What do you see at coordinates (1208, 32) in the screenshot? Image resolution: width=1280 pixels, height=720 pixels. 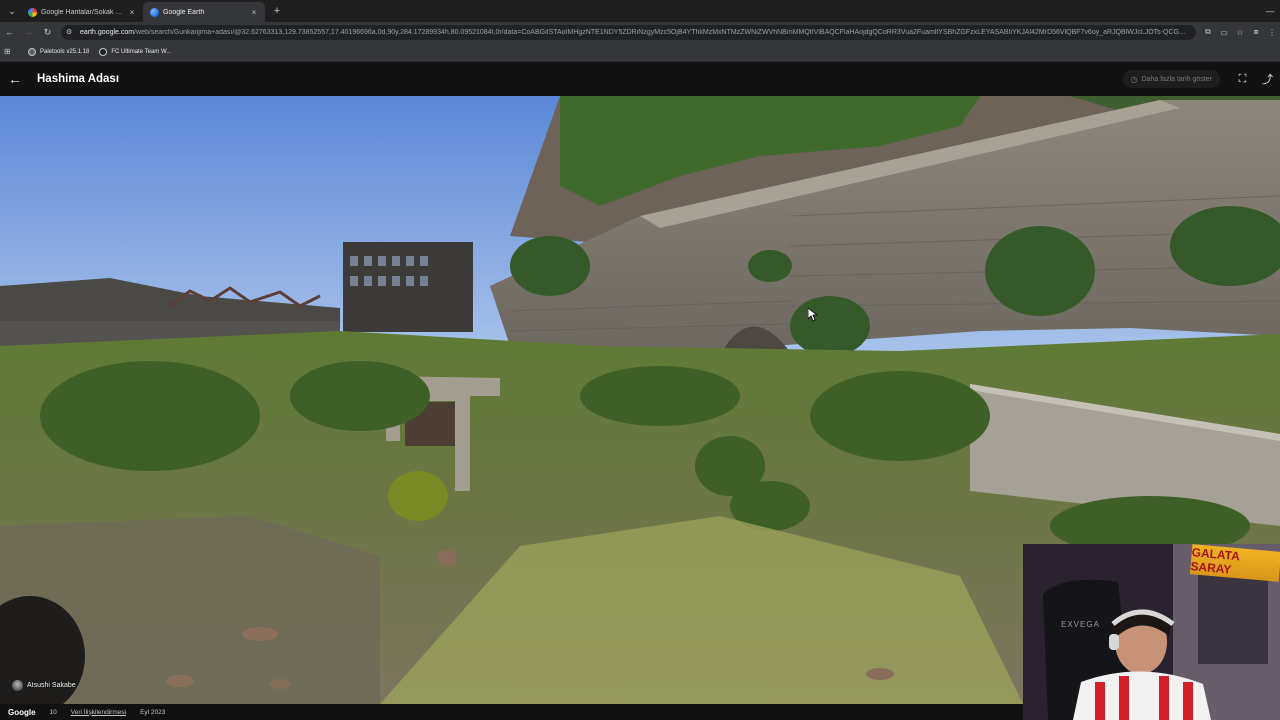 I see `translate-icon: ⧉` at bounding box center [1208, 32].